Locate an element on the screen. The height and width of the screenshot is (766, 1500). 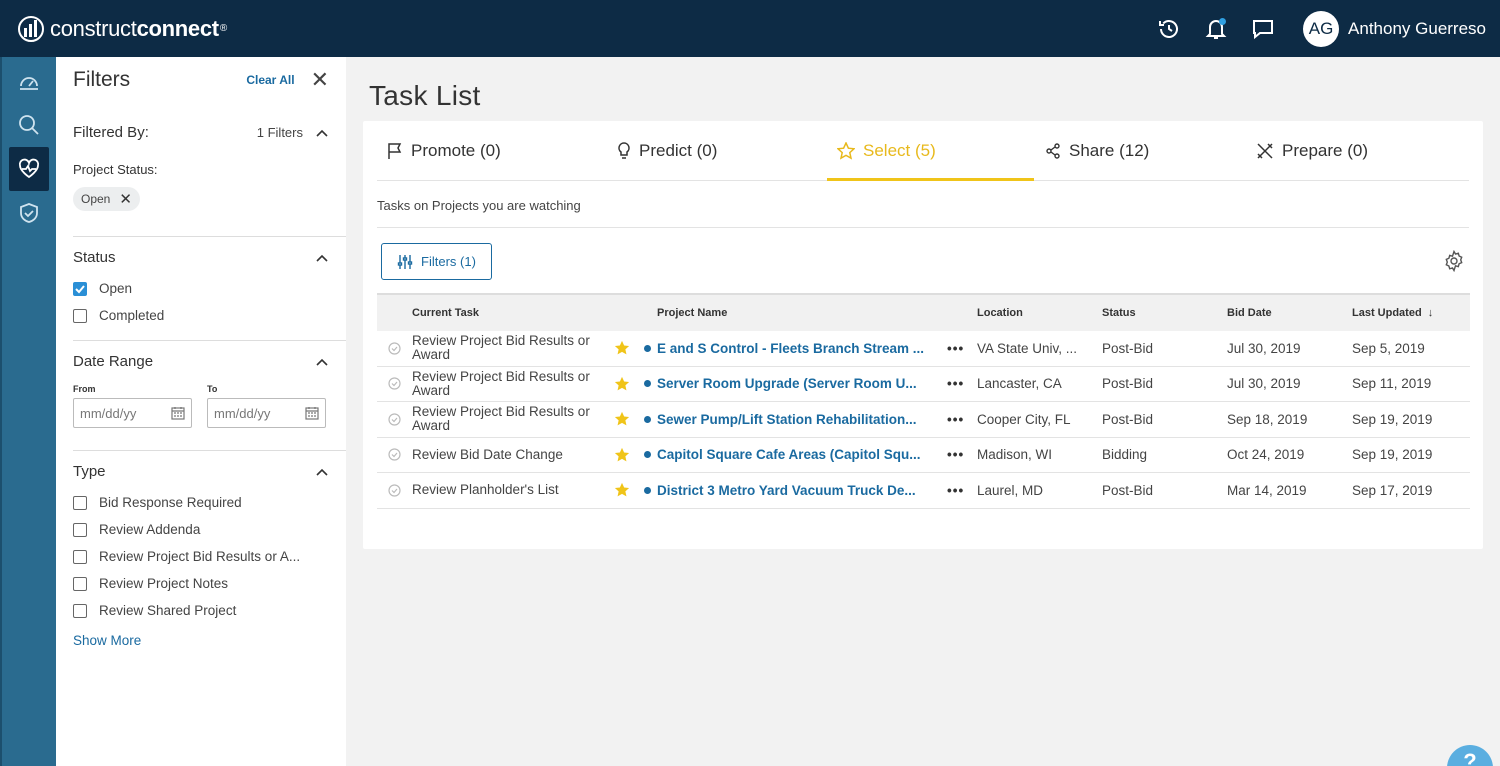
type-option: Review Shared Project is located at coordinates (201, 610).